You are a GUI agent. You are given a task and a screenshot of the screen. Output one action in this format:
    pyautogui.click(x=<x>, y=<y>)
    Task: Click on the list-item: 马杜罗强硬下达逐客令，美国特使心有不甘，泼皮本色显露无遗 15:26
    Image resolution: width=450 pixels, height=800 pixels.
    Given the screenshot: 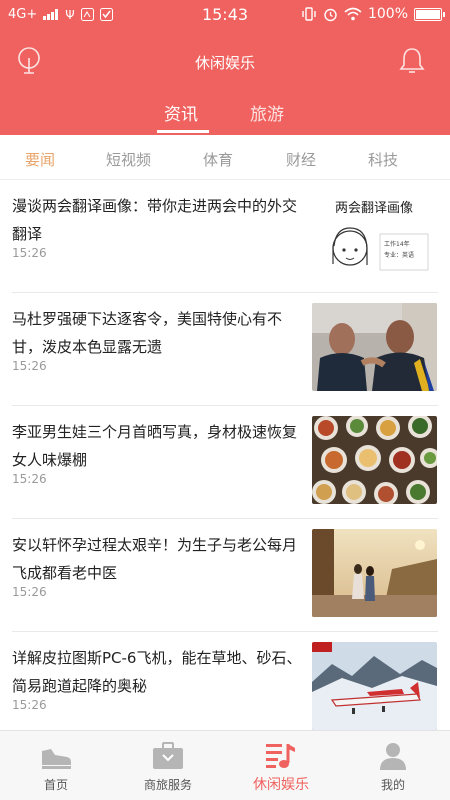 What is the action you would take?
    pyautogui.click(x=225, y=349)
    